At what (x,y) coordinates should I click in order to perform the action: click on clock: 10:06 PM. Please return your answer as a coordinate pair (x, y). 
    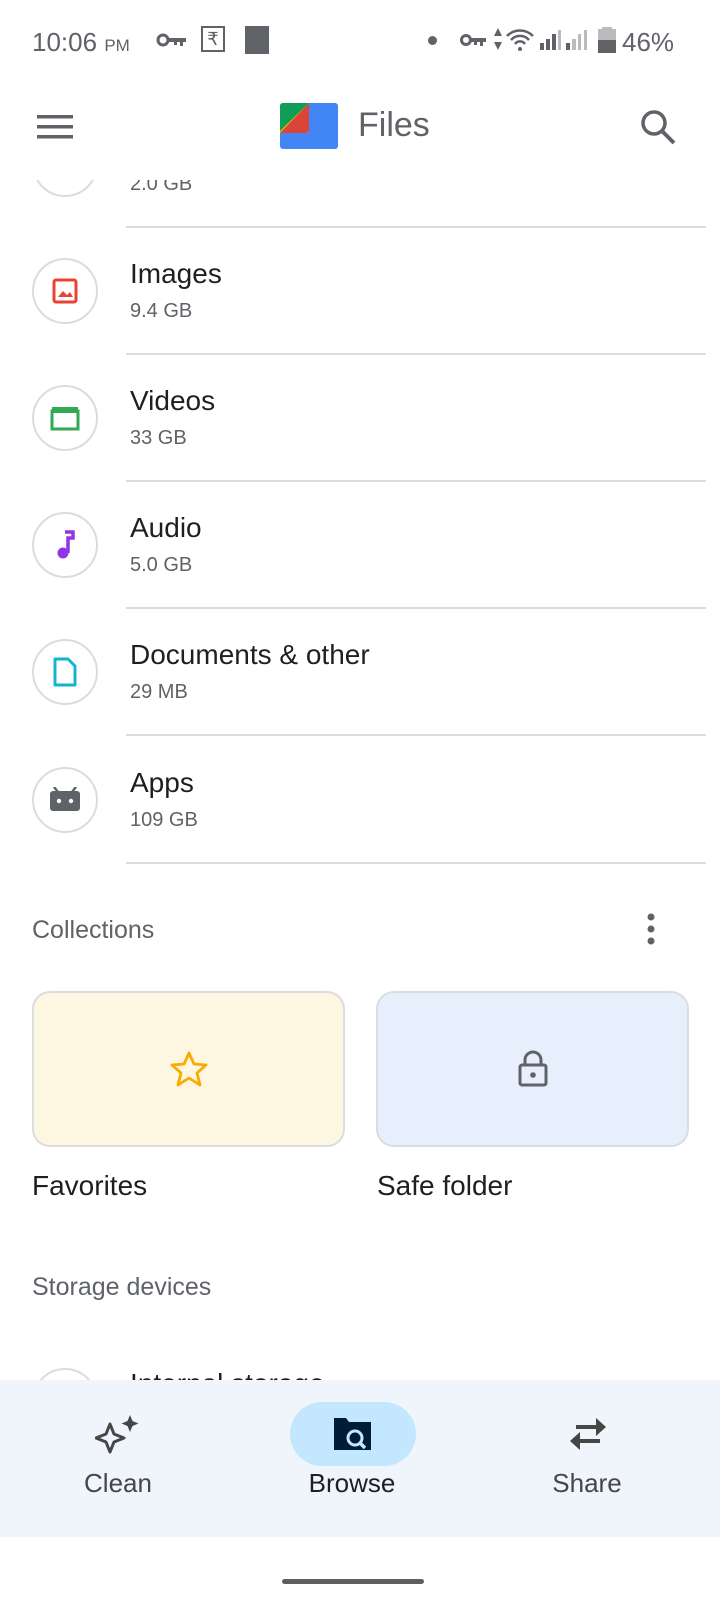
    Looking at the image, I should click on (81, 42).